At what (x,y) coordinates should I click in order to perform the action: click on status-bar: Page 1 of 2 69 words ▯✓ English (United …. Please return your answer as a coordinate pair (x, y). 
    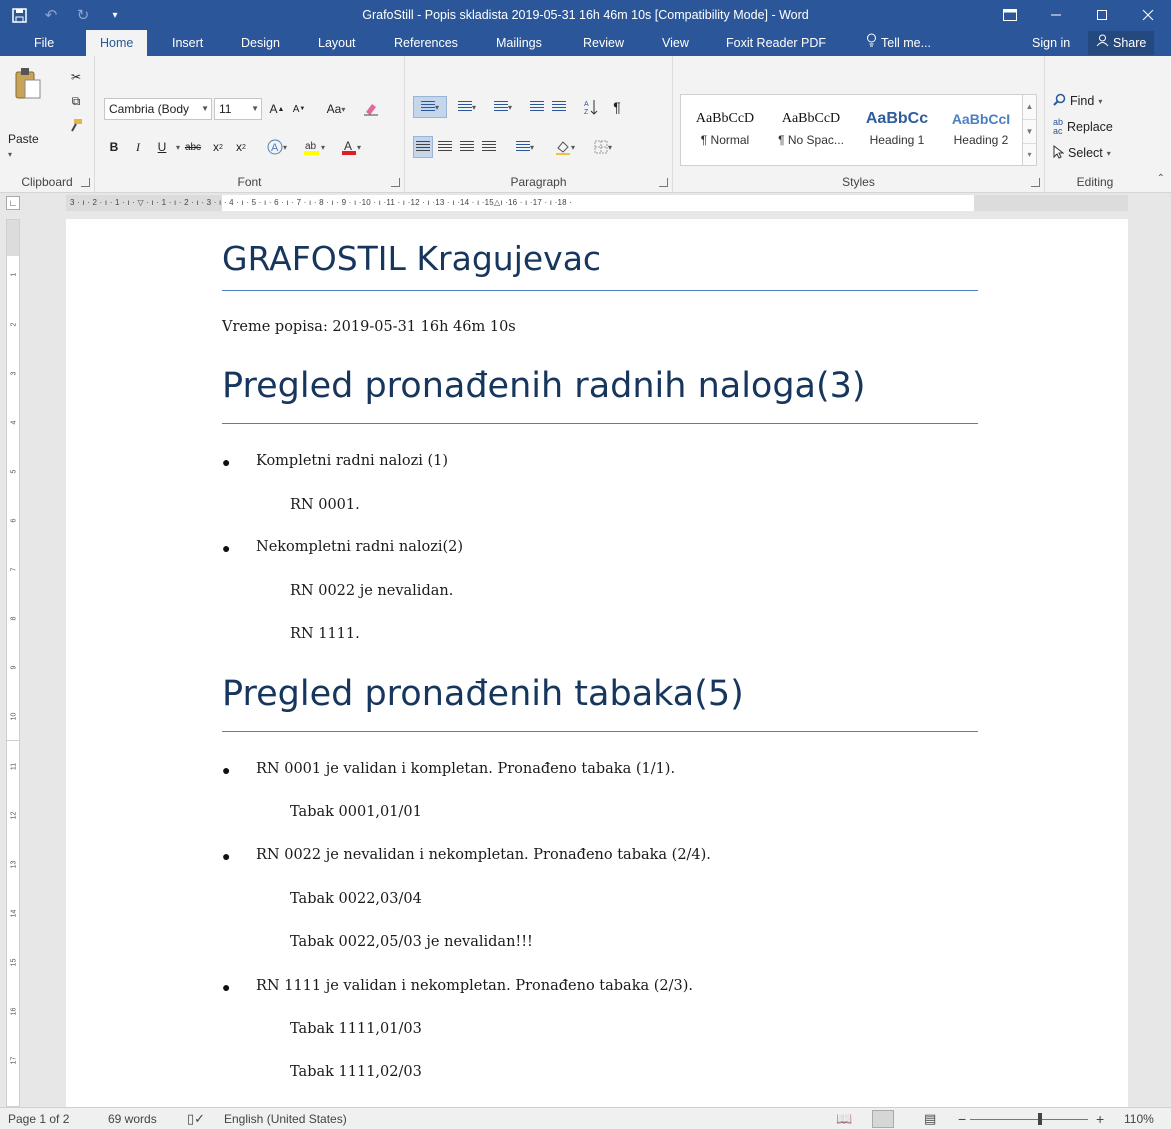
    Looking at the image, I should click on (585, 1118).